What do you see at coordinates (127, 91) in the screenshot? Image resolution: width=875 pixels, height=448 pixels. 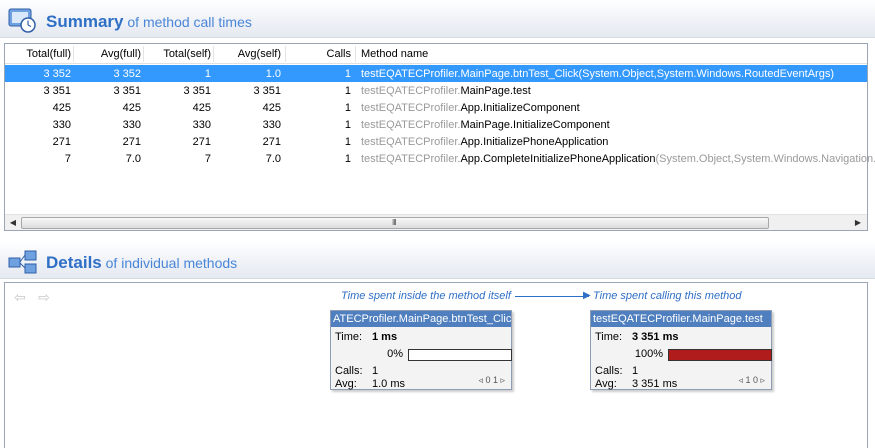 I see `avg-full-cell: 3 351` at bounding box center [127, 91].